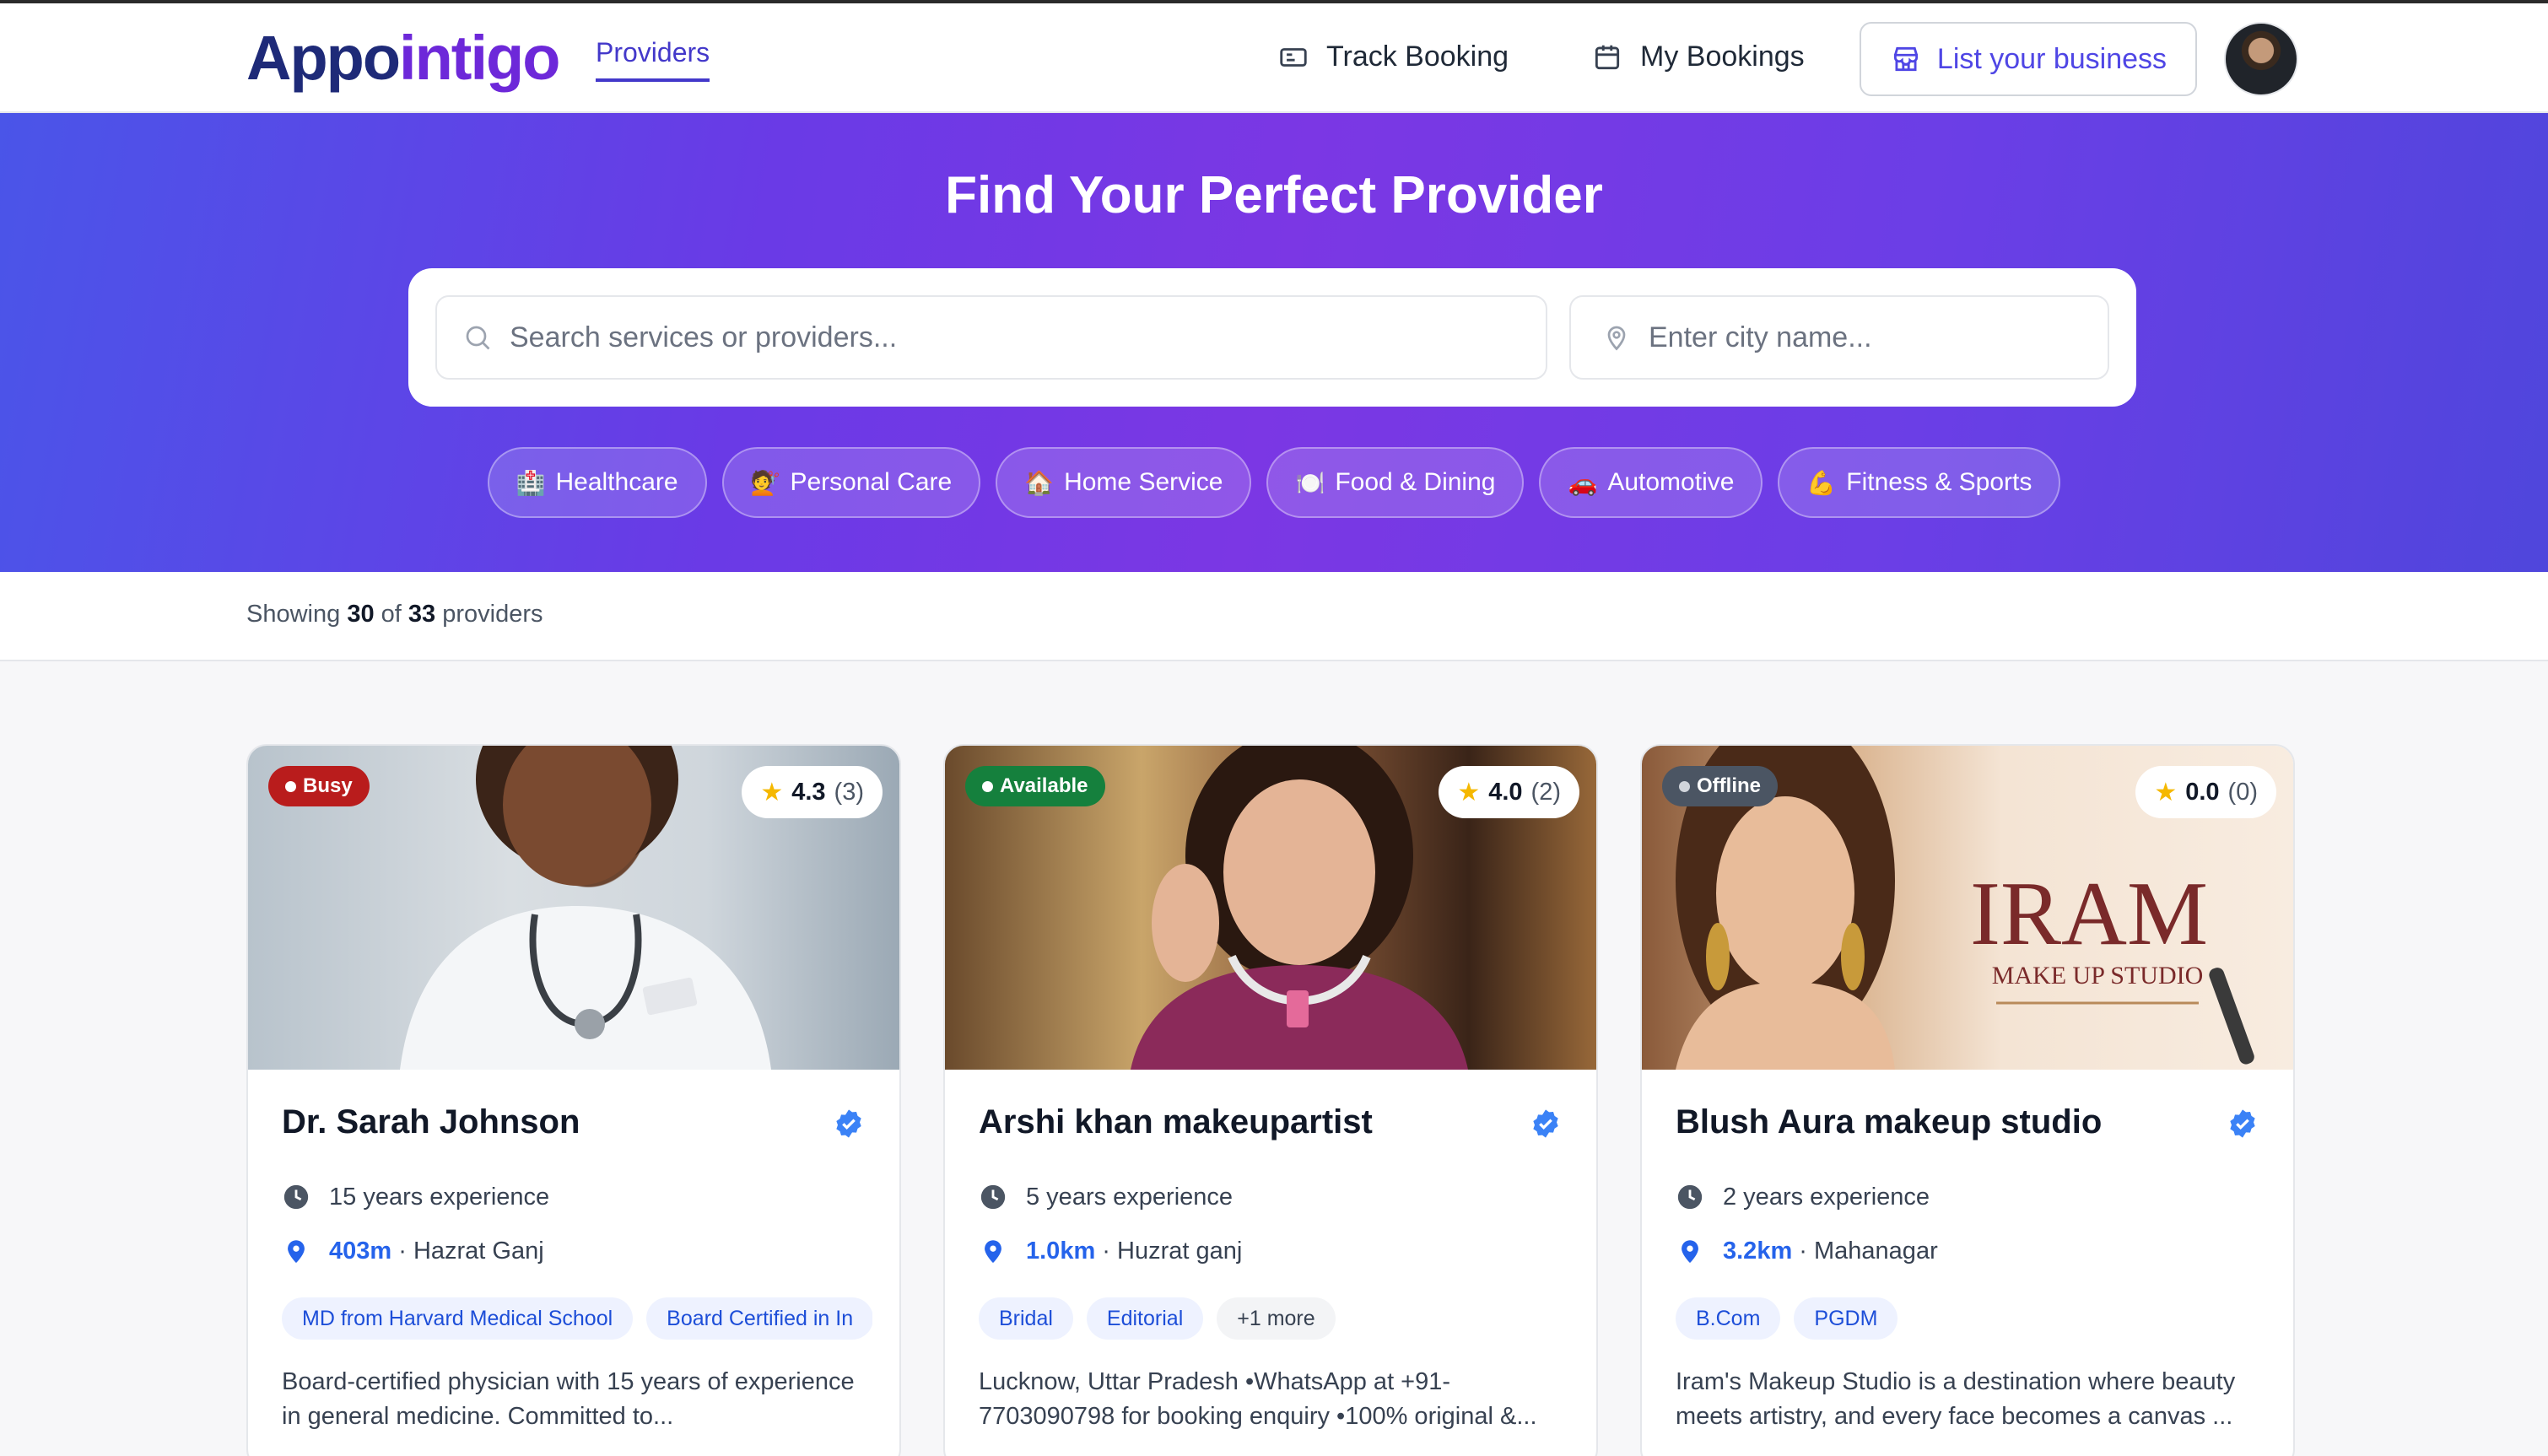 Image resolution: width=2548 pixels, height=1456 pixels. I want to click on track-booking-link: Track Booking, so click(1393, 57).